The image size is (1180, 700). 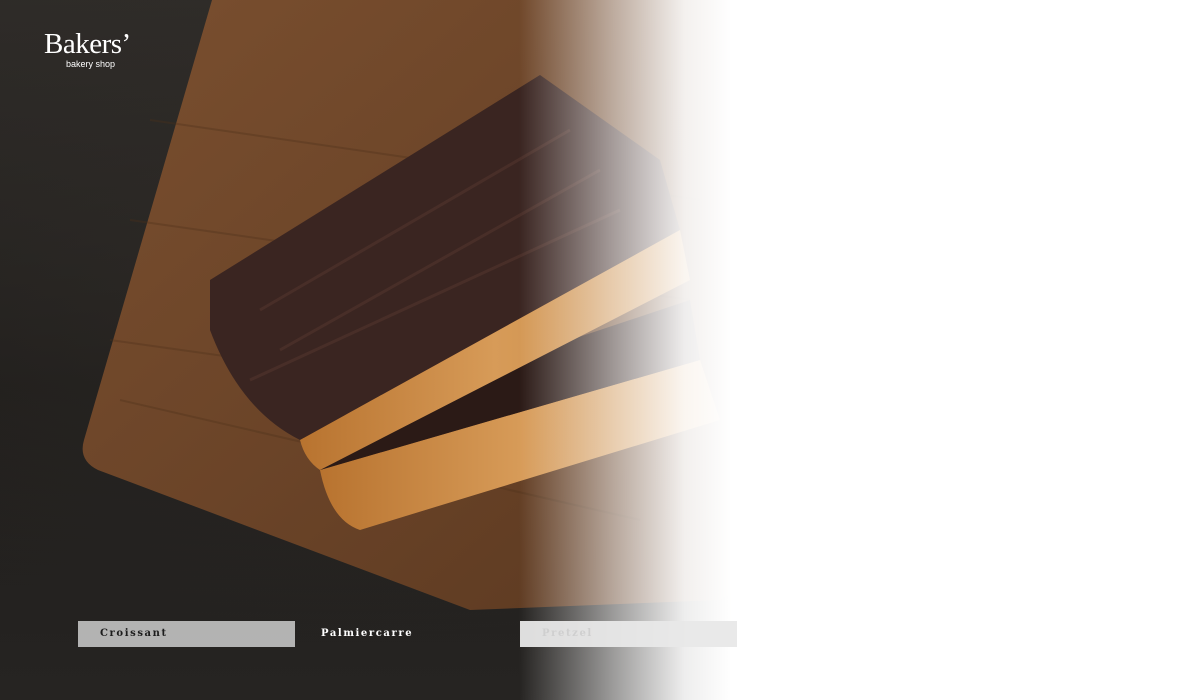 What do you see at coordinates (407, 634) in the screenshot?
I see `tab-palmiercarre: Palmiercarre` at bounding box center [407, 634].